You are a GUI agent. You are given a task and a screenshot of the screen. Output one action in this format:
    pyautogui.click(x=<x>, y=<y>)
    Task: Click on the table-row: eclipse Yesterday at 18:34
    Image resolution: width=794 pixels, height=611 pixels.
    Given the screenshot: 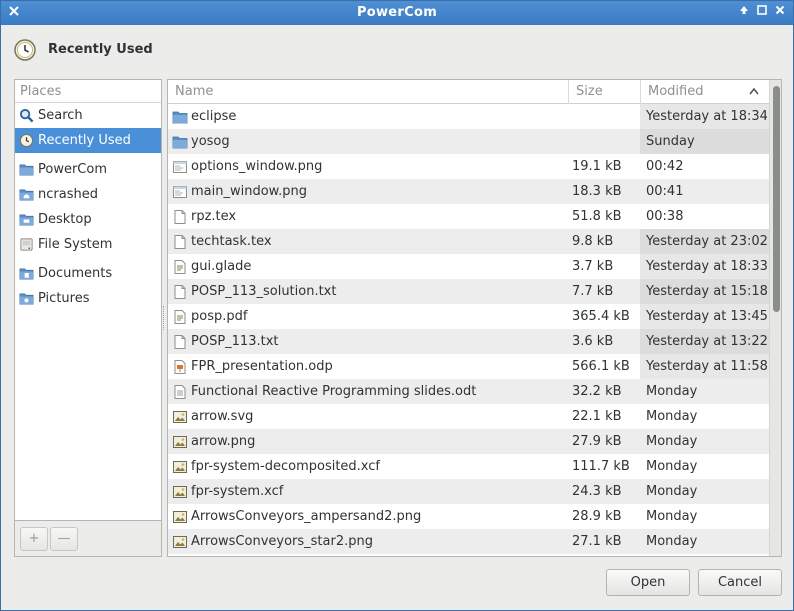 What is the action you would take?
    pyautogui.click(x=468, y=116)
    